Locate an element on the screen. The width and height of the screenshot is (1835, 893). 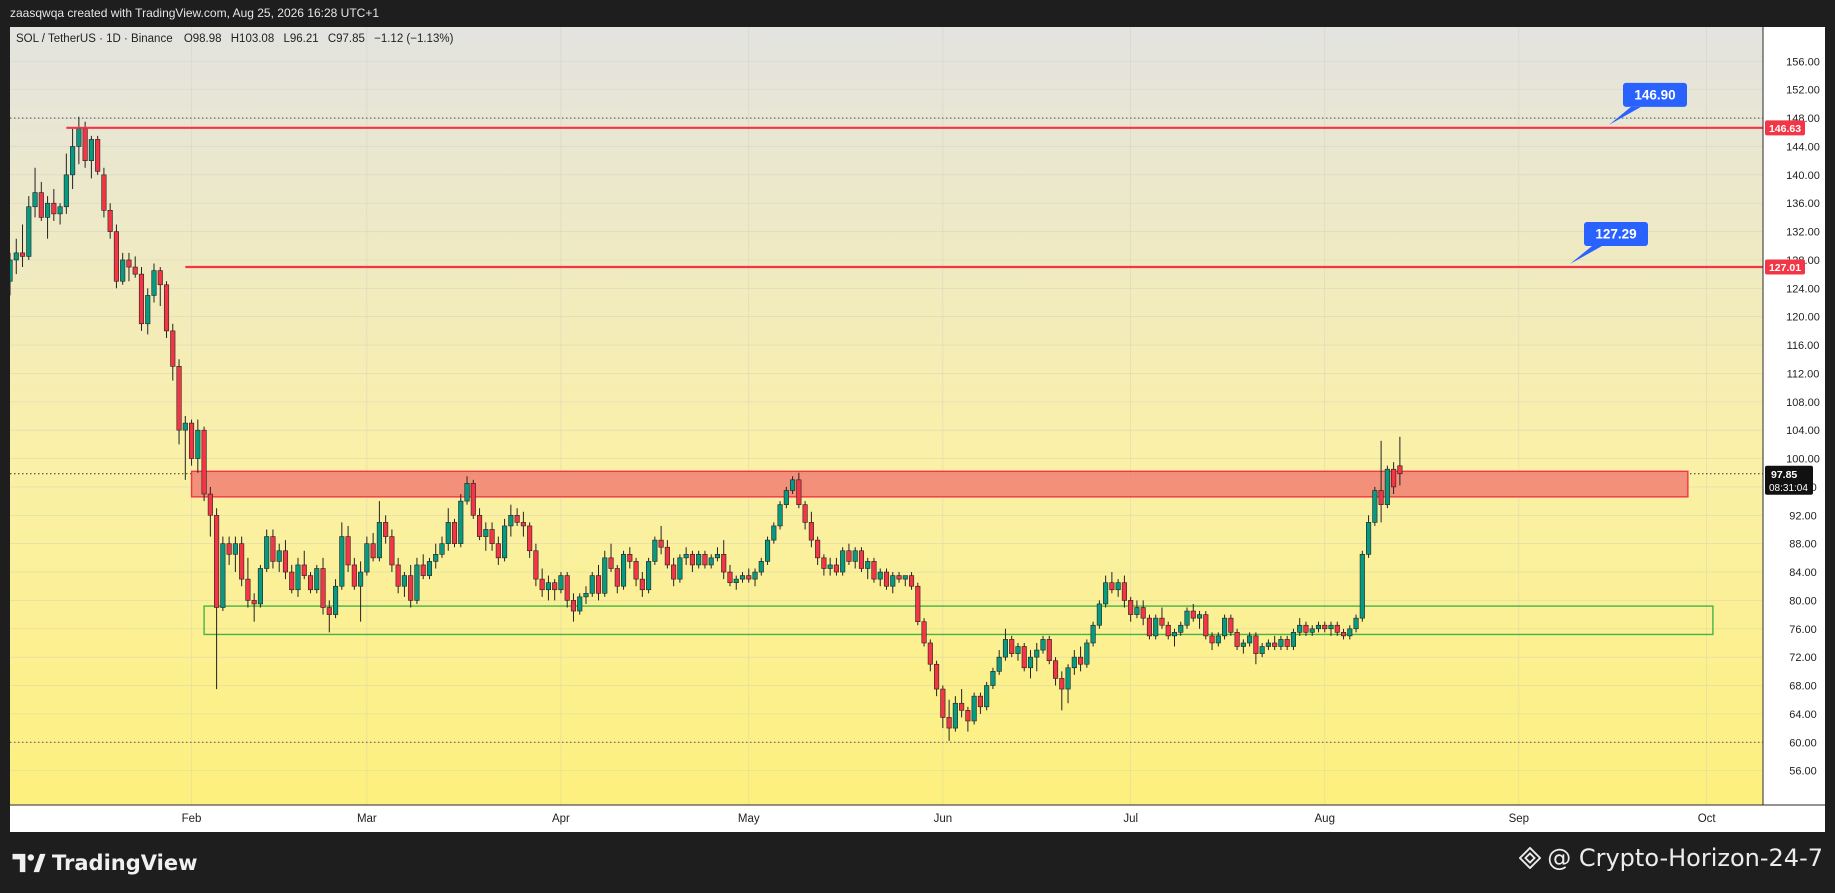
y-tick-label: 80.00 is located at coordinates (1803, 601).